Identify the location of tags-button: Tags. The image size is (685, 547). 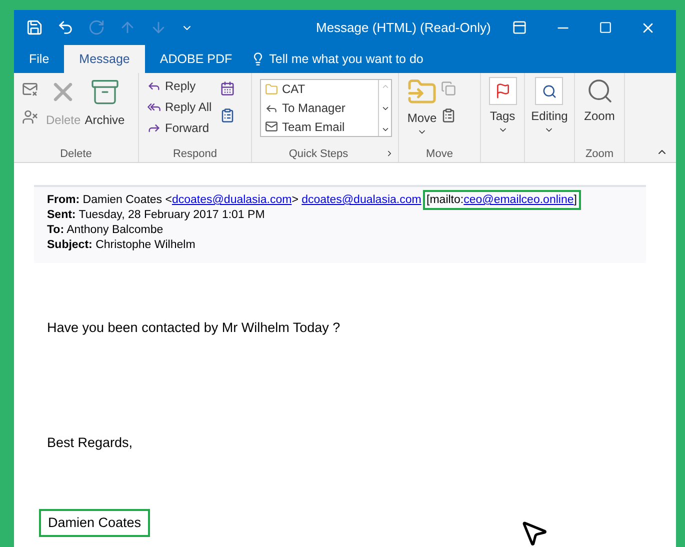
(502, 106).